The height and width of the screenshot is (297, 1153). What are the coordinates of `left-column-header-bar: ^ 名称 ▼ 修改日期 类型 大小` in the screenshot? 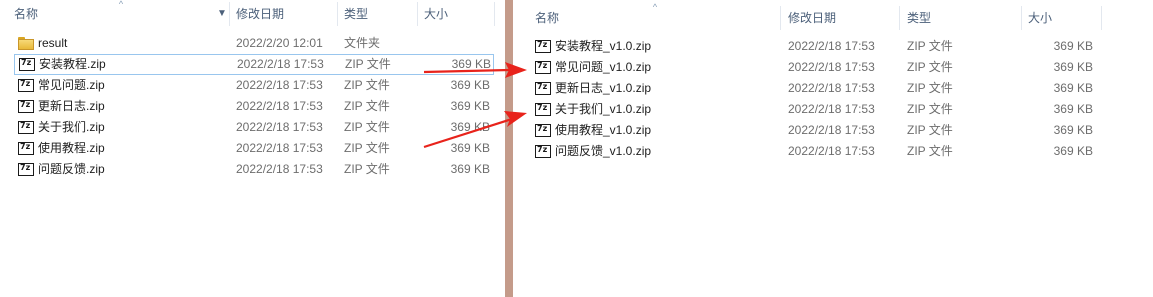 It's located at (252, 14).